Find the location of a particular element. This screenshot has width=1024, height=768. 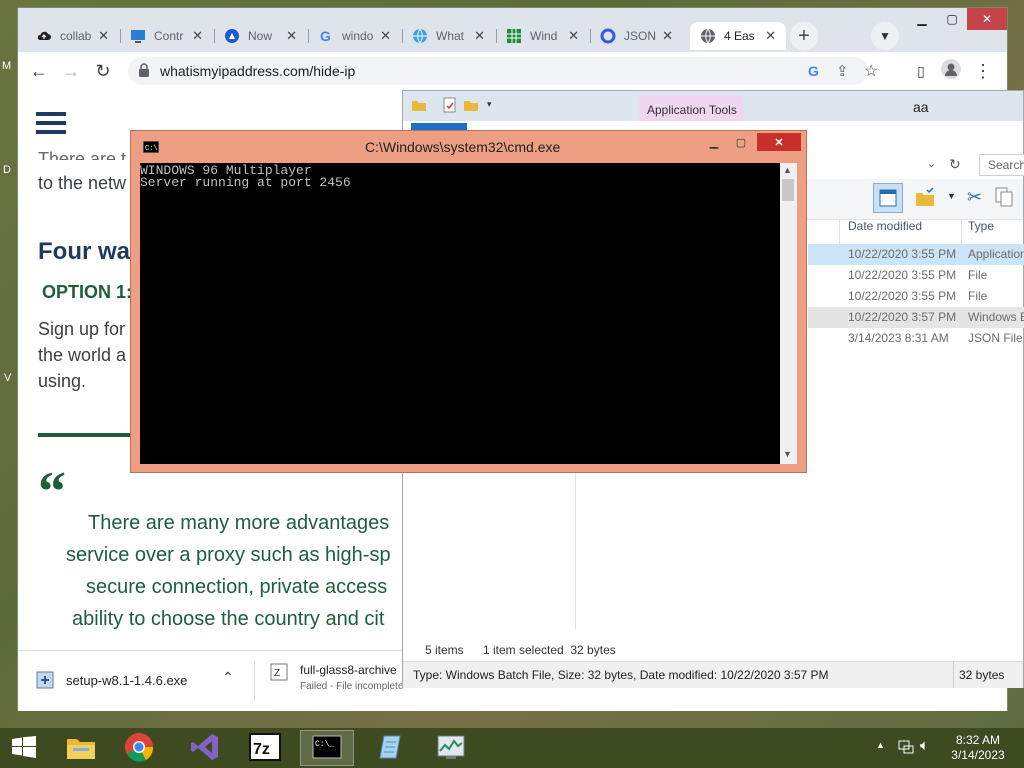

scroll-down-icon: ▼ is located at coordinates (787, 454).